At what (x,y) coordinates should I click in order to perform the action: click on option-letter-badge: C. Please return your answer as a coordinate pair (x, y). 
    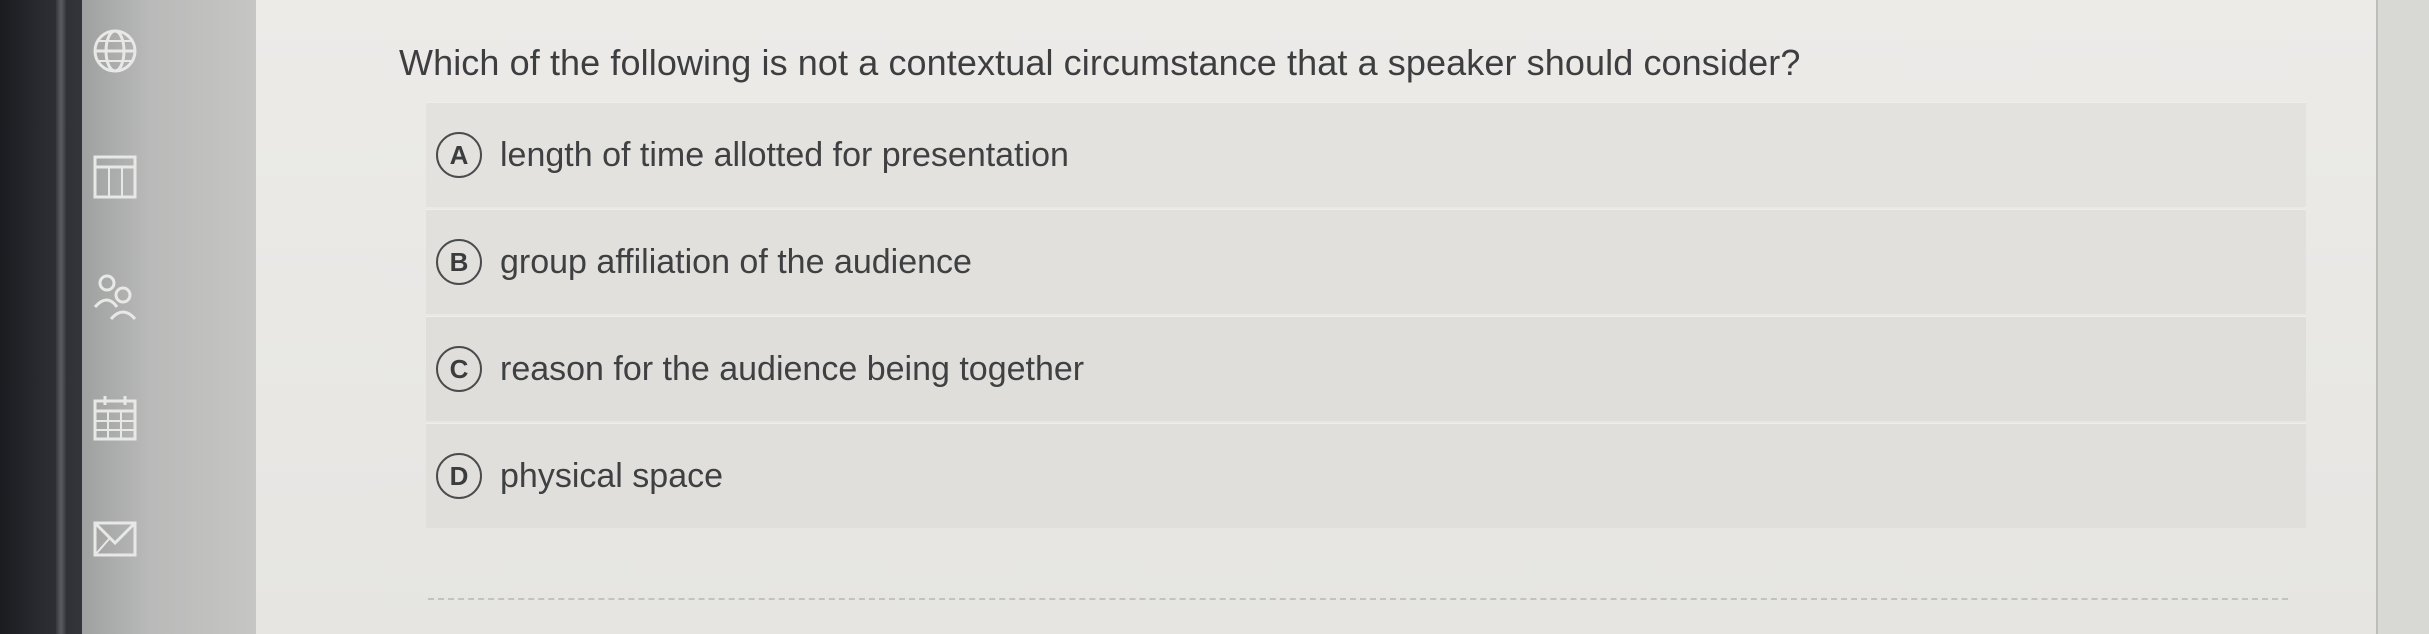
    Looking at the image, I should click on (459, 369).